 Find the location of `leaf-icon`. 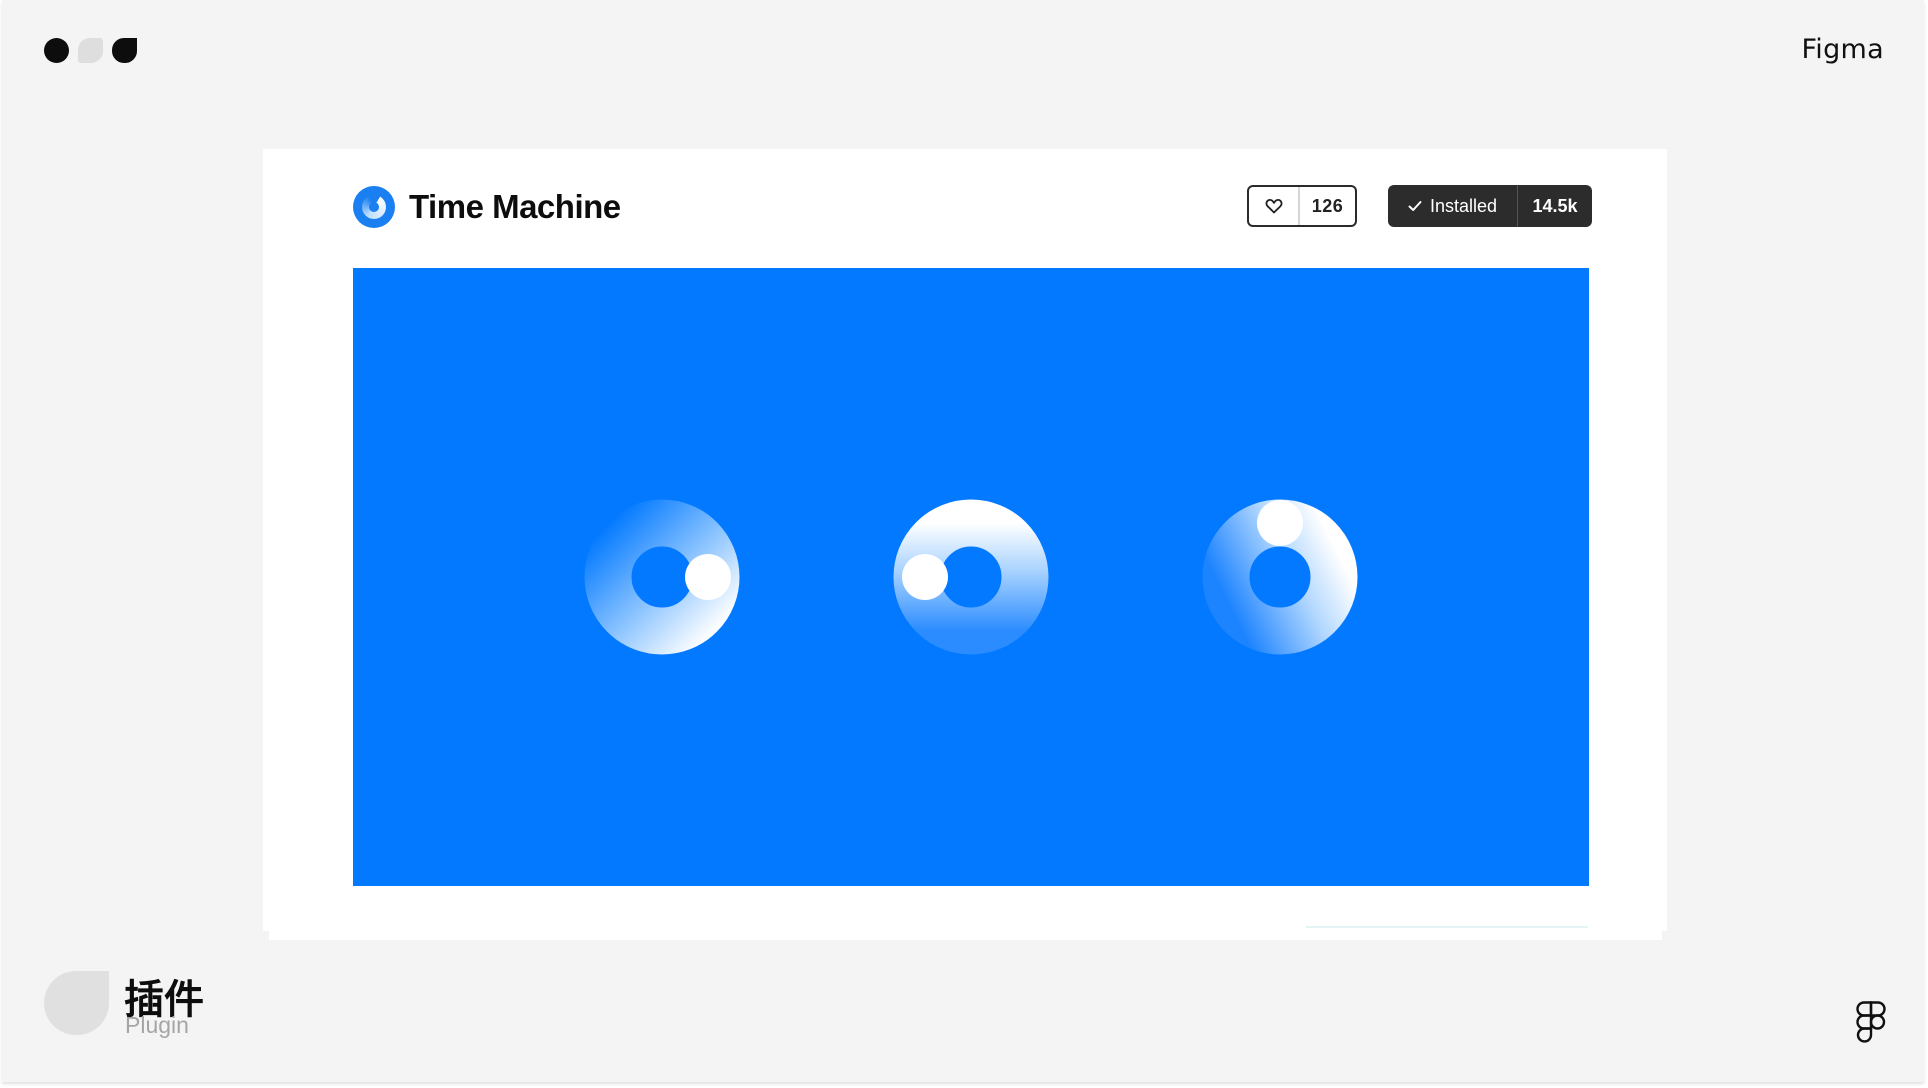

leaf-icon is located at coordinates (124, 50).